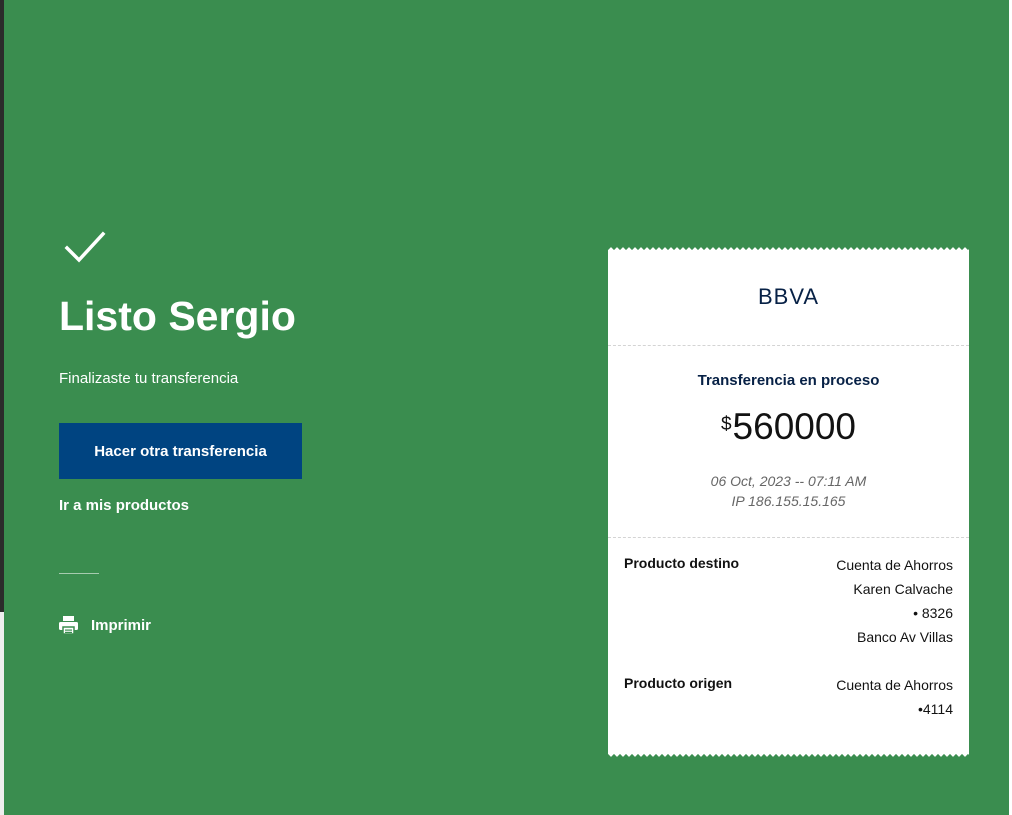 This screenshot has height=815, width=1012. I want to click on transfer-ip: IP 186.155.15.165, so click(788, 501).